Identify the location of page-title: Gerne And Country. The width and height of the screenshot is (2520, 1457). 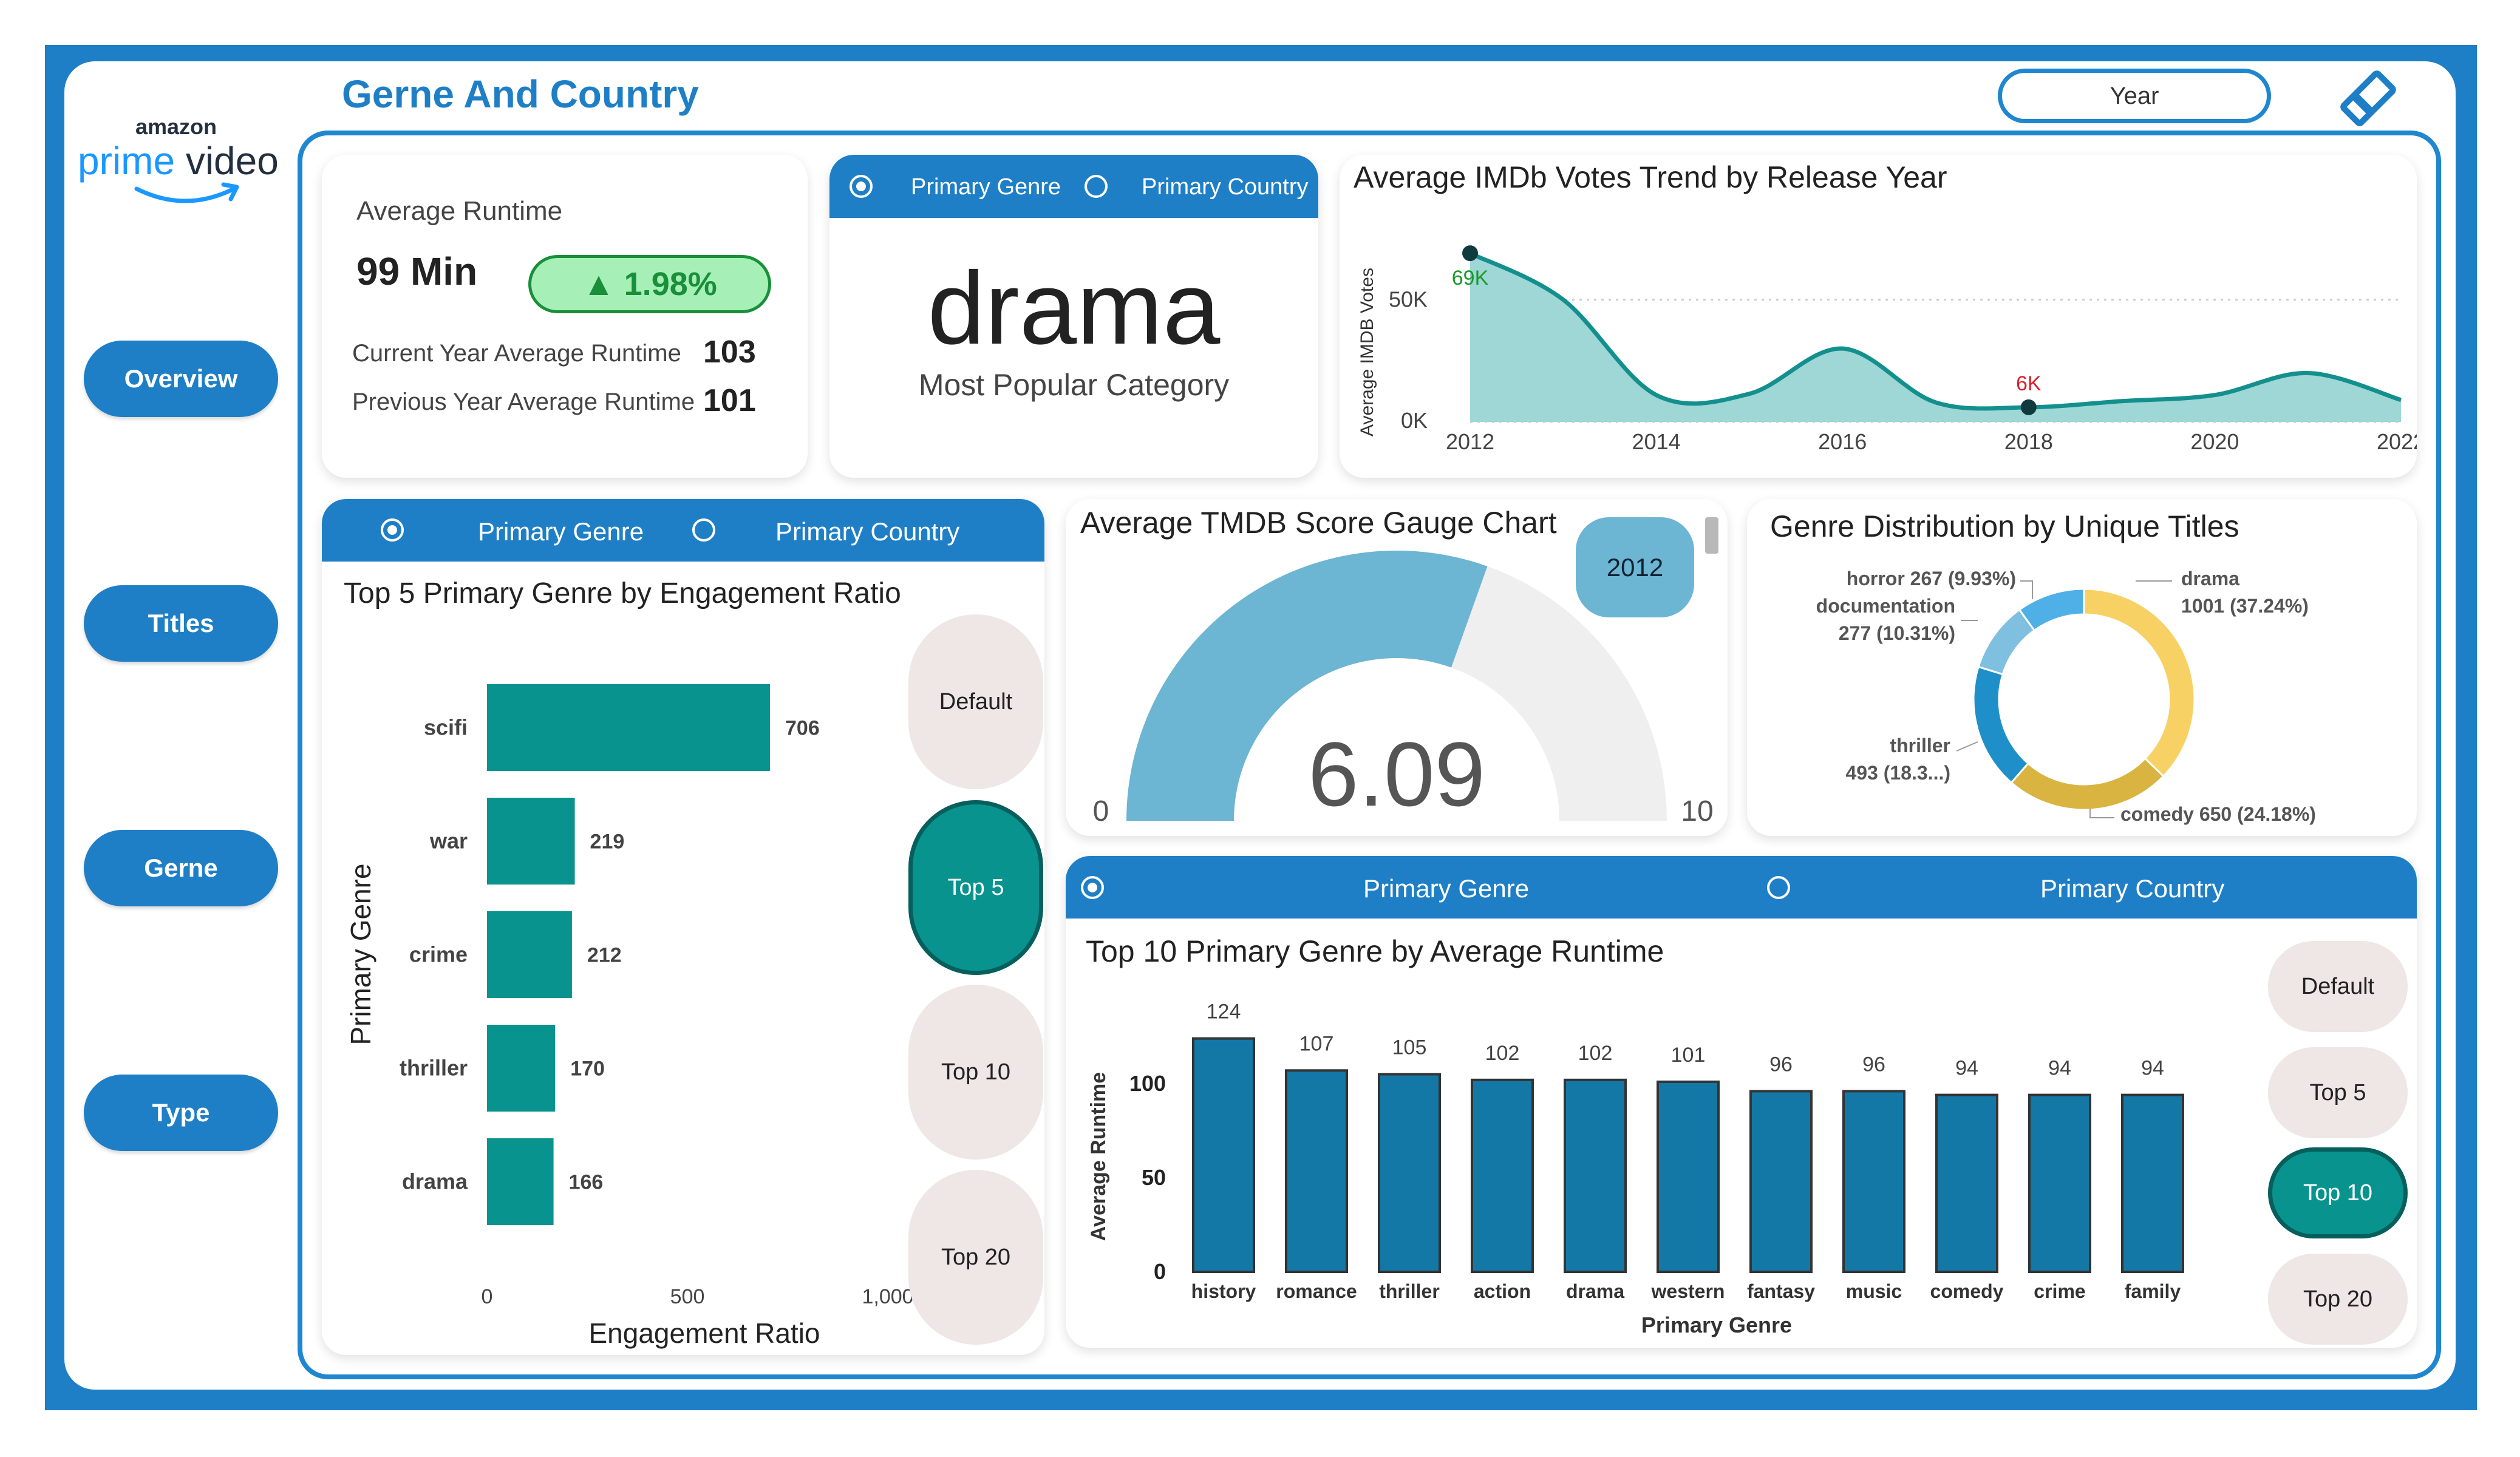
(520, 94).